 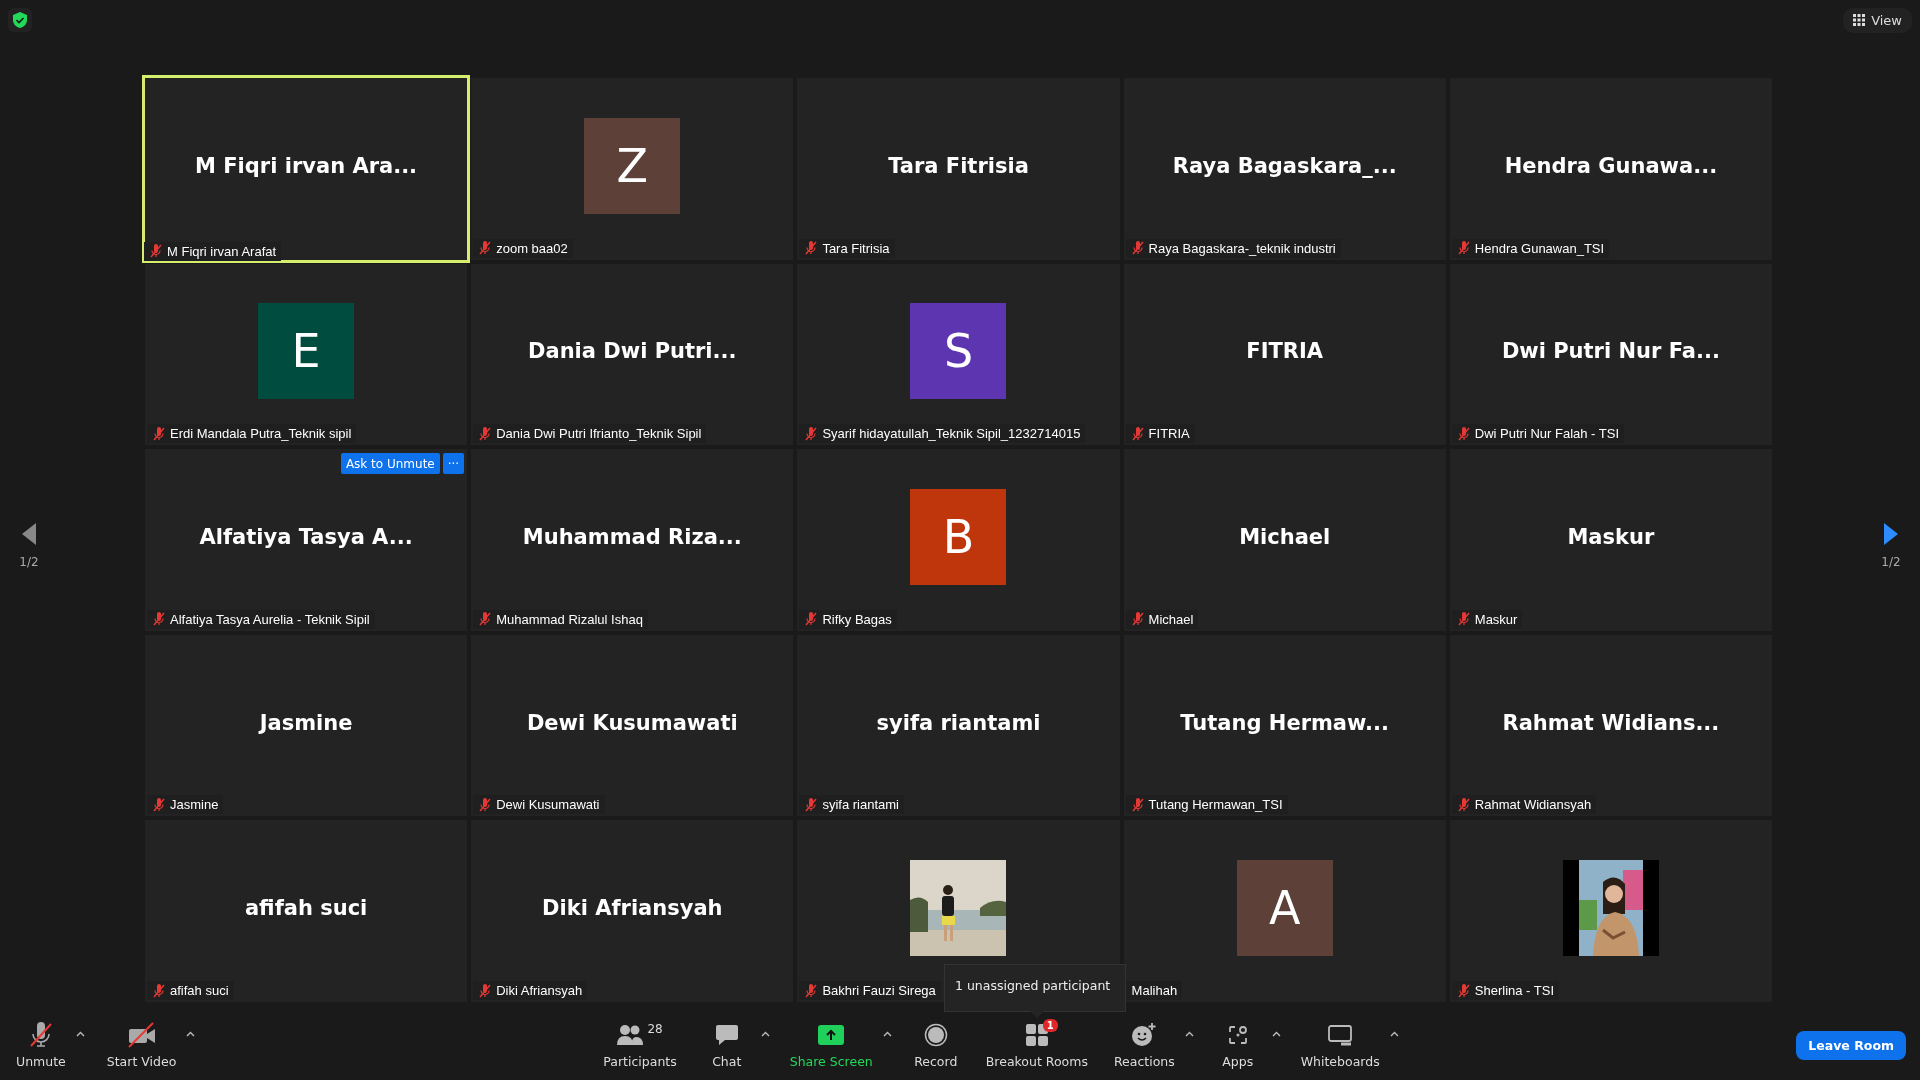 I want to click on participant-label: FITRIA, so click(x=1169, y=434).